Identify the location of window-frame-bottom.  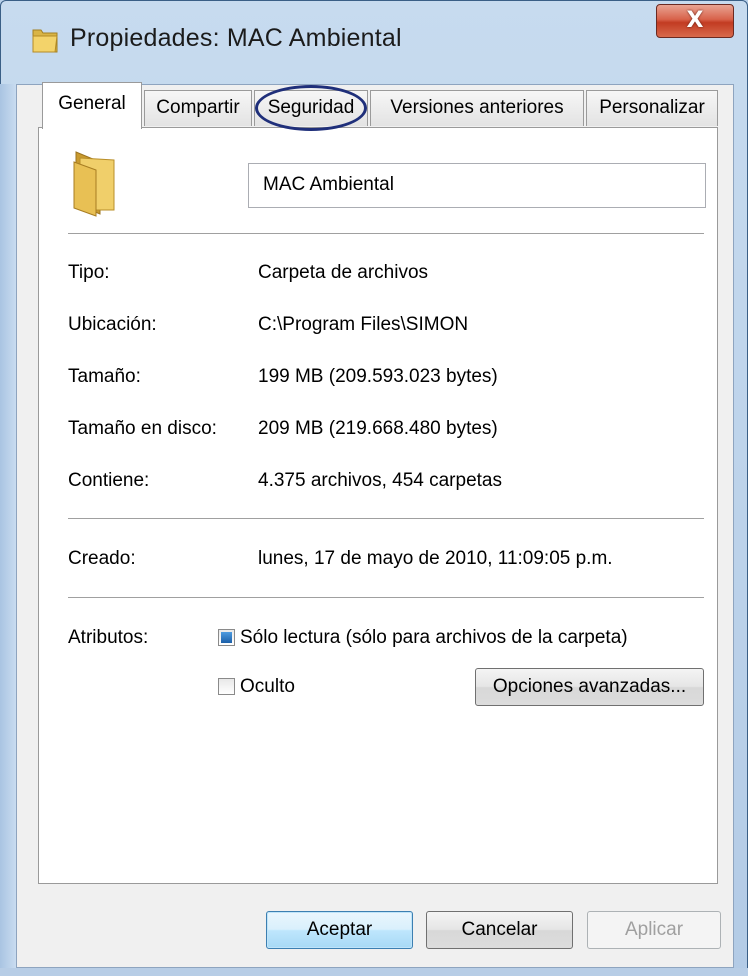
(374, 972).